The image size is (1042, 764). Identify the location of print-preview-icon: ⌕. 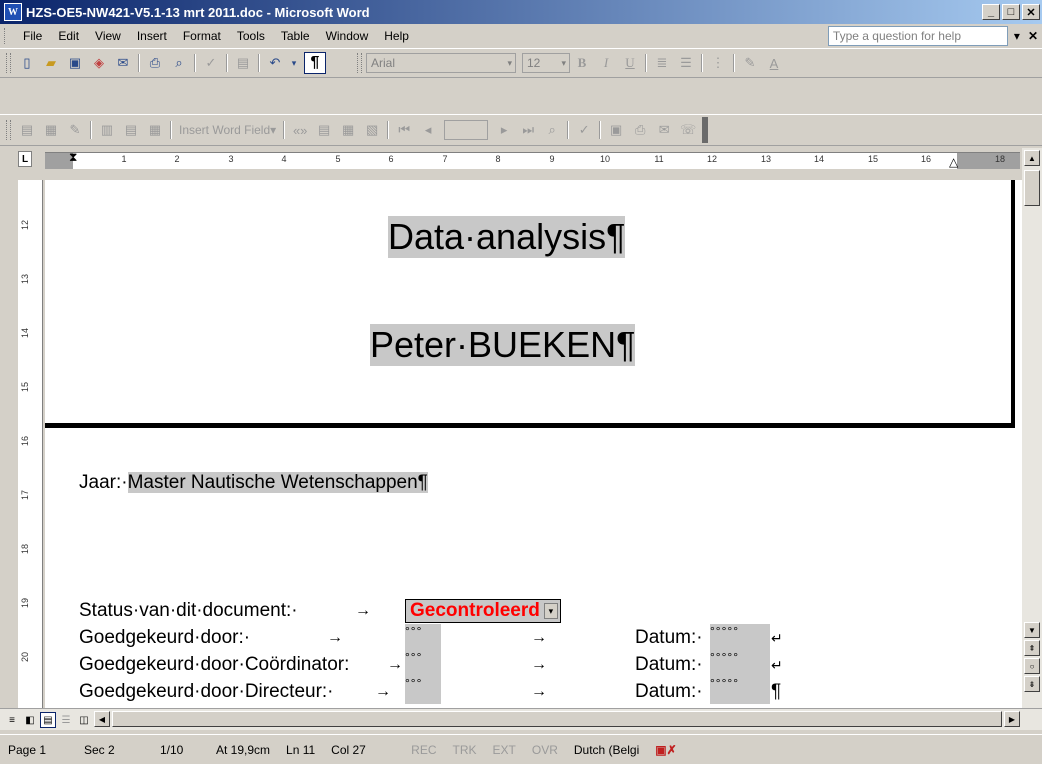
(179, 63).